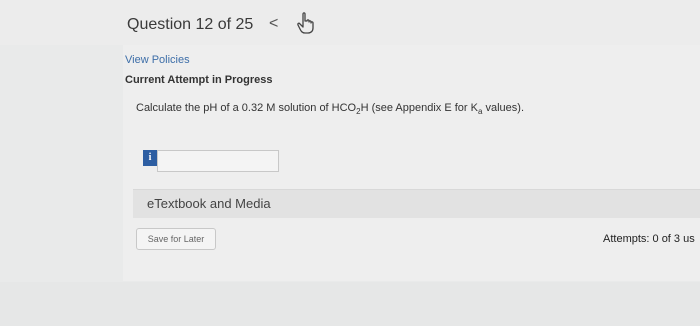 The height and width of the screenshot is (326, 700). Describe the element at coordinates (350, 22) in the screenshot. I see `question-header` at that location.